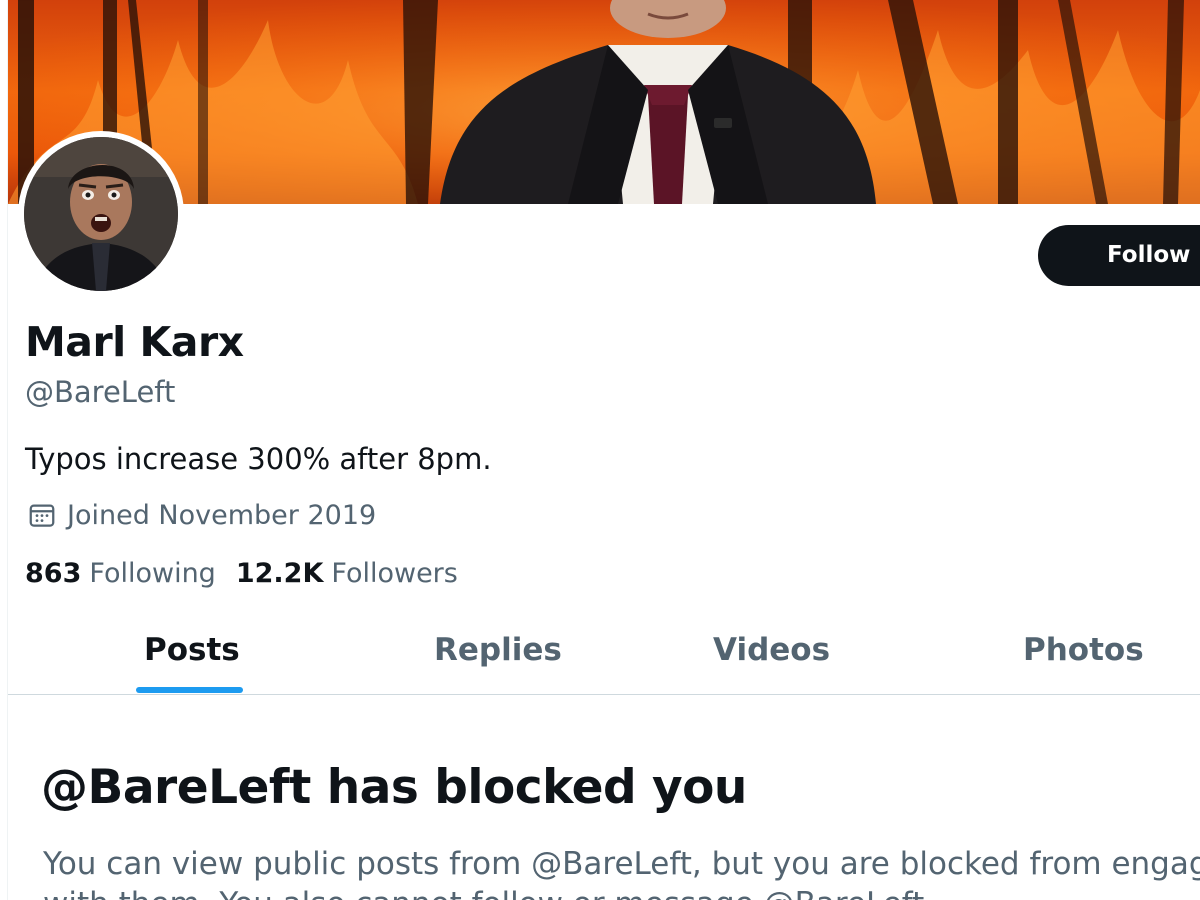 This screenshot has height=900, width=1200. What do you see at coordinates (189, 690) in the screenshot?
I see `active-tab-indicator` at bounding box center [189, 690].